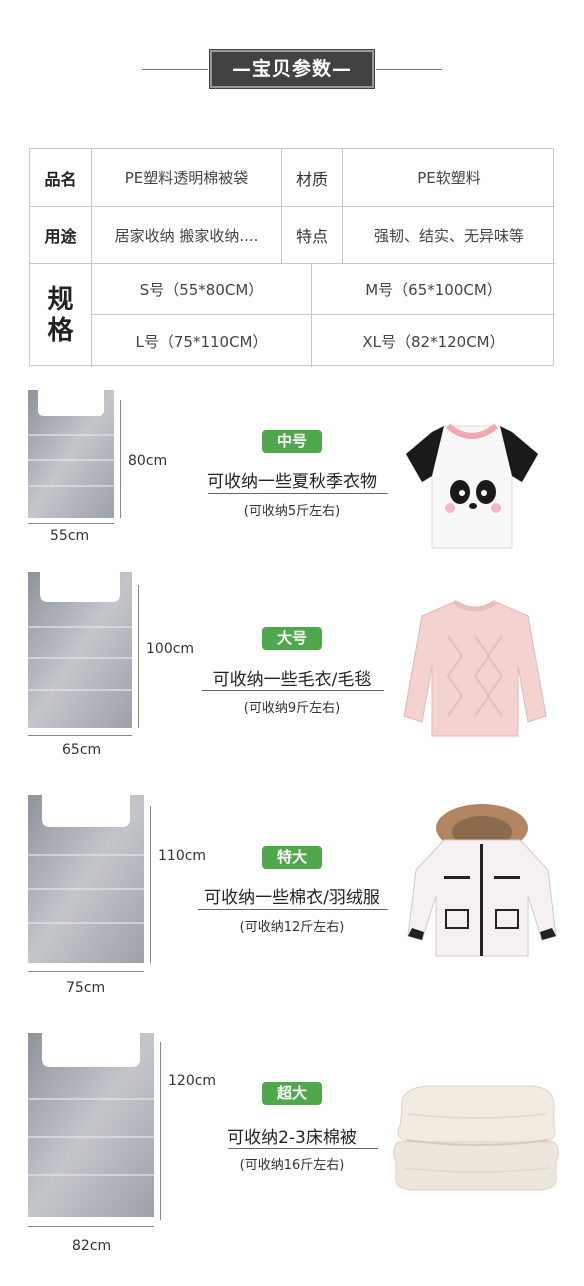 The width and height of the screenshot is (584, 1286). What do you see at coordinates (475, 668) in the screenshot?
I see `pink-sweater-icon` at bounding box center [475, 668].